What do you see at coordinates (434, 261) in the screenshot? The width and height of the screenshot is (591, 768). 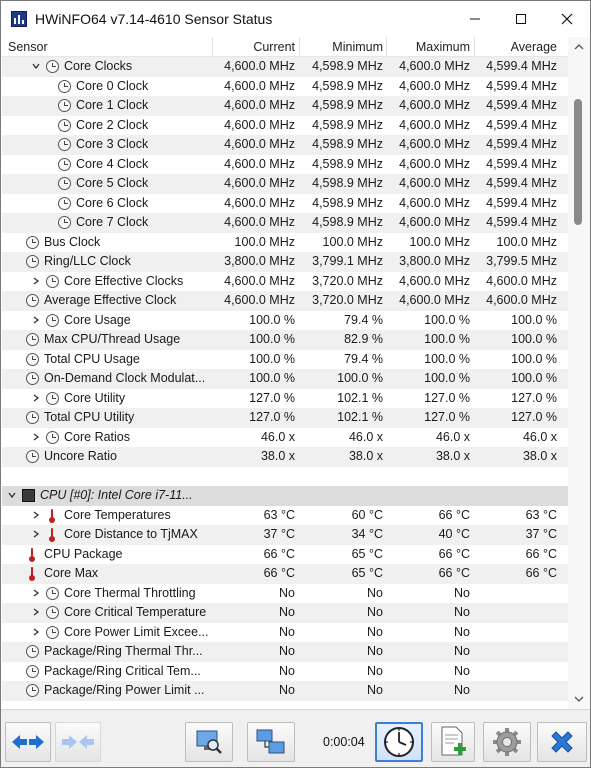 I see `value-maximum: 3,800.0 MHz` at bounding box center [434, 261].